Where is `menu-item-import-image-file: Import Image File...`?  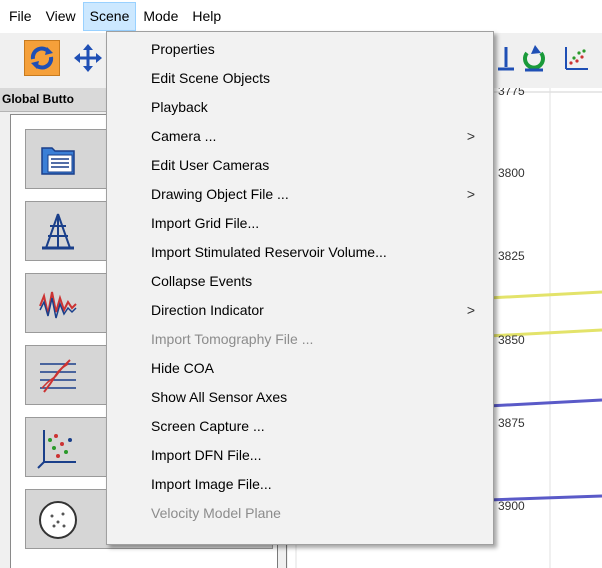
menu-item-import-image-file: Import Image File... is located at coordinates (300, 484).